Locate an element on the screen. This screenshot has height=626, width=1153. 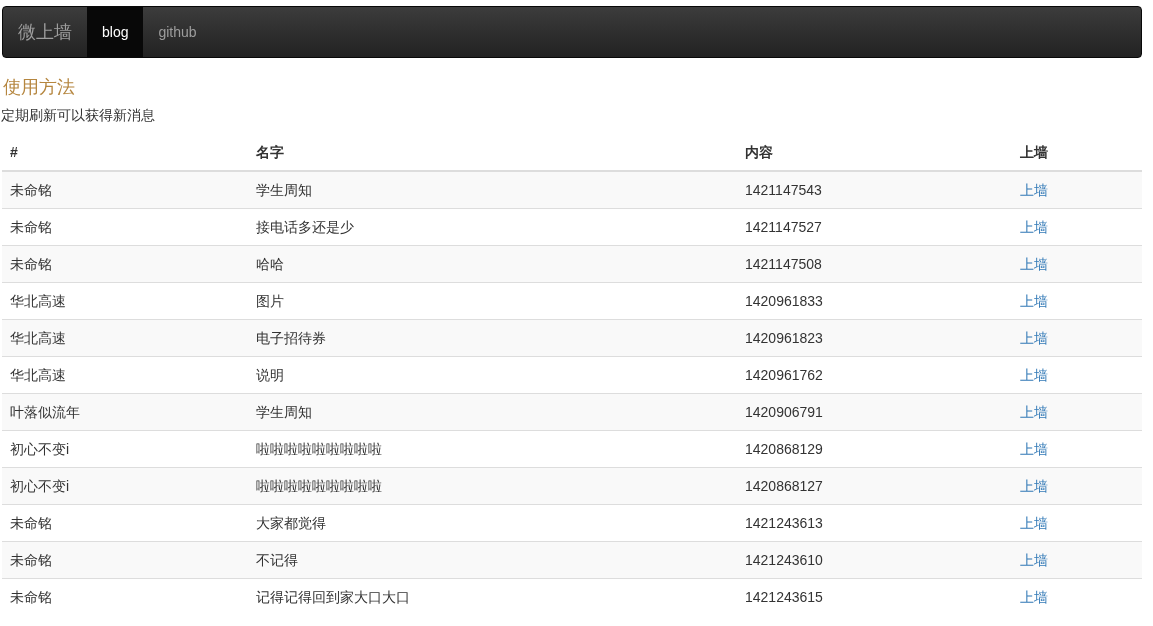
description-text: 定期刷新可以获得新消息 is located at coordinates (78, 115).